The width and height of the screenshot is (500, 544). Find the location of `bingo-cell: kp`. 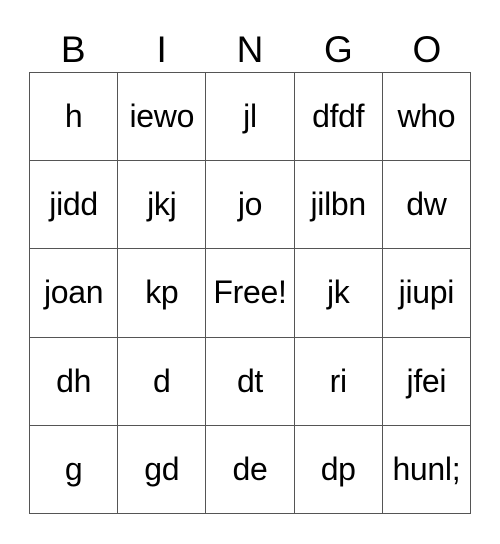

bingo-cell: kp is located at coordinates (162, 293).